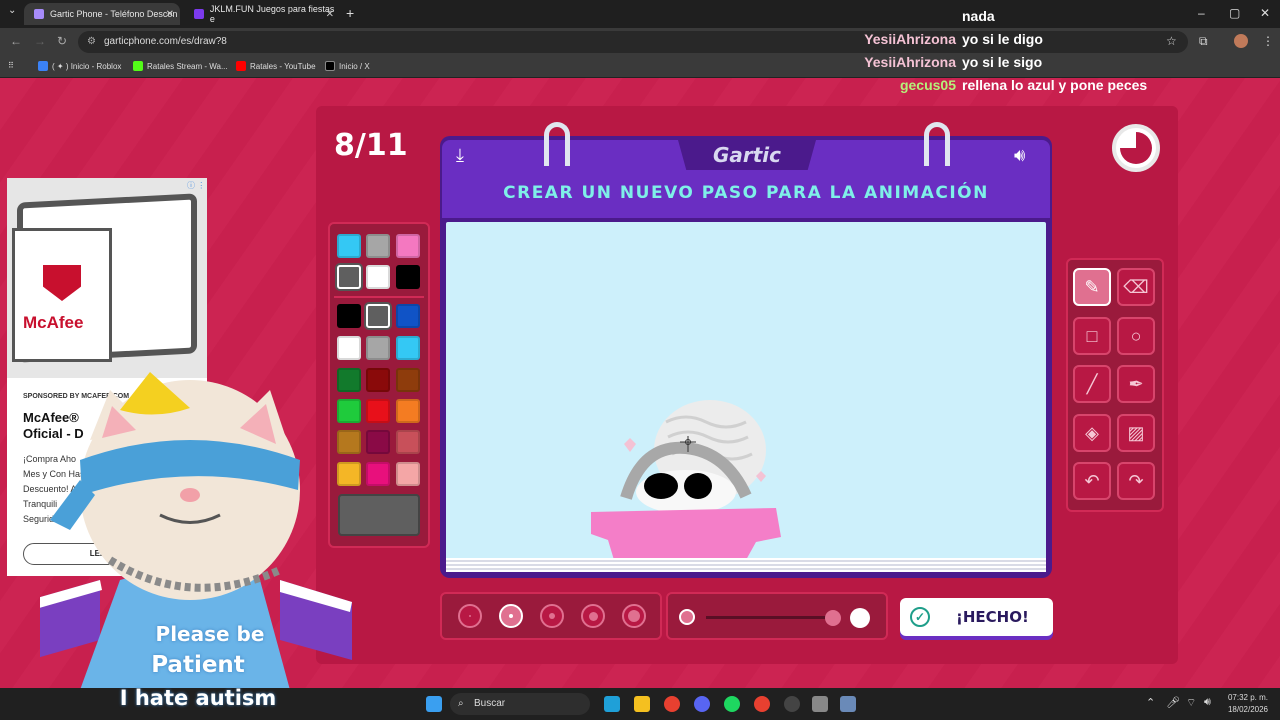 This screenshot has width=1280, height=720. What do you see at coordinates (1234, 13) in the screenshot?
I see `maximize-button: ▢` at bounding box center [1234, 13].